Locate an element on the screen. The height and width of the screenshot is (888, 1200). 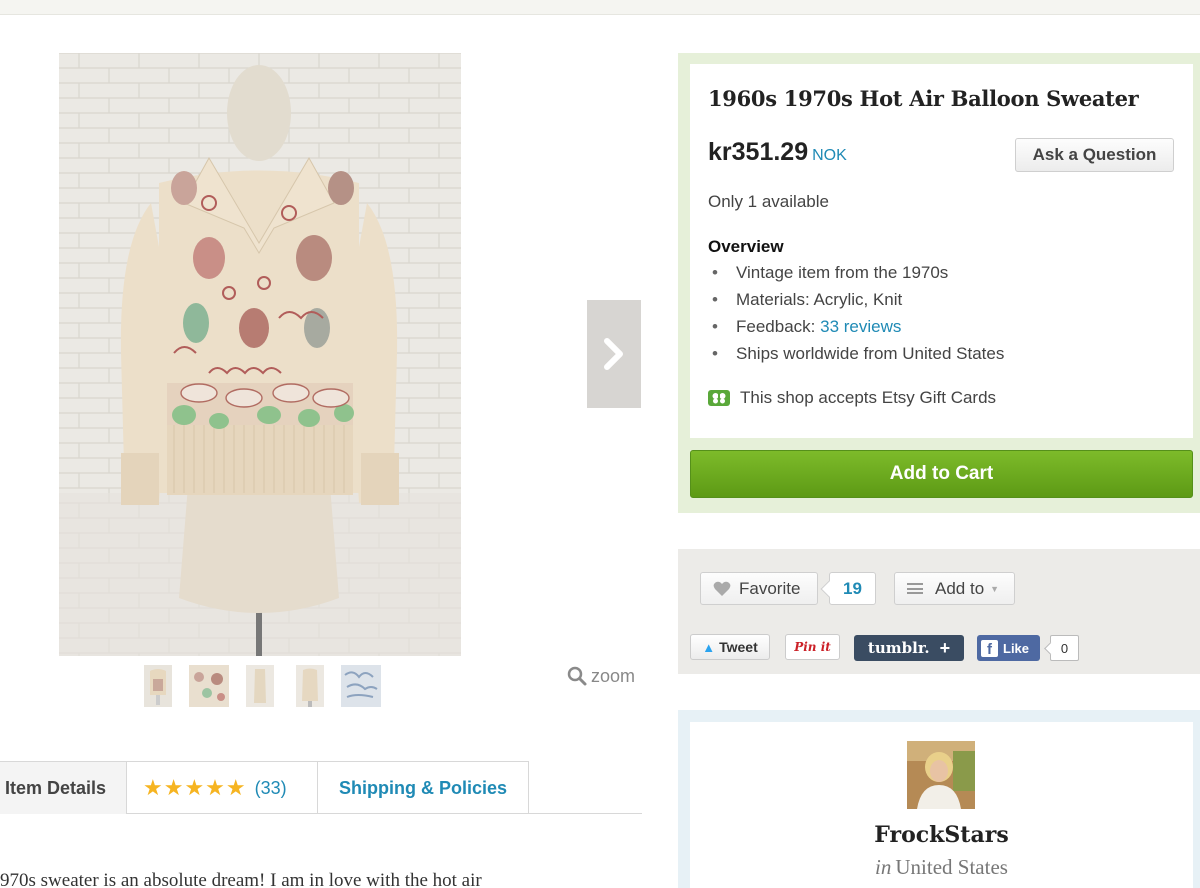
tab-item-details-label: Item Details is located at coordinates (56, 787).